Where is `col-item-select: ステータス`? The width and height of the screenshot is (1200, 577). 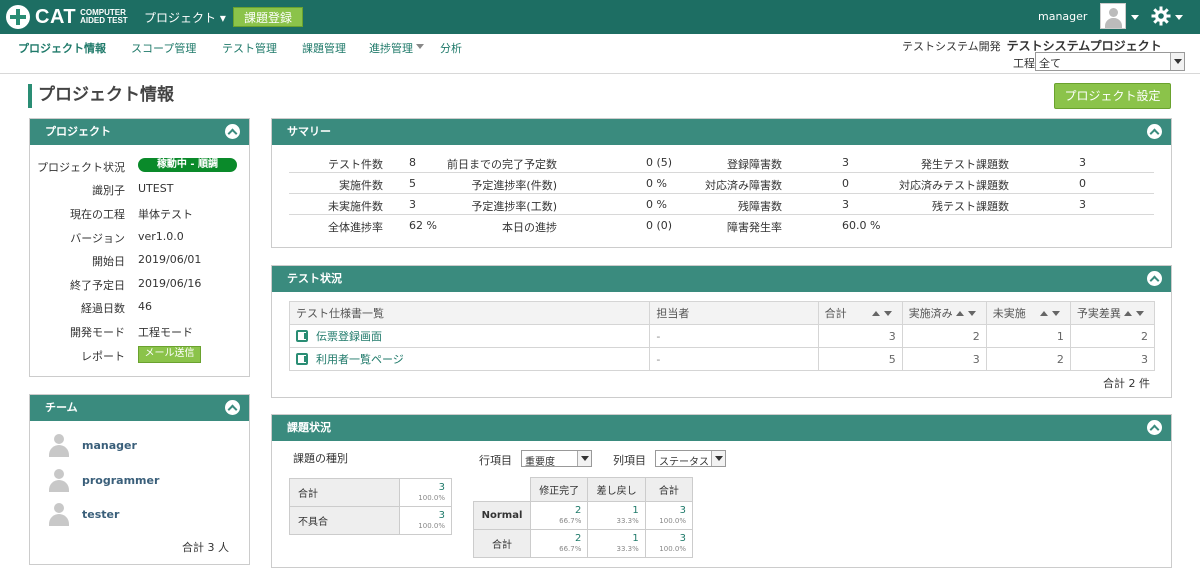
col-item-select: ステータス is located at coordinates (690, 459).